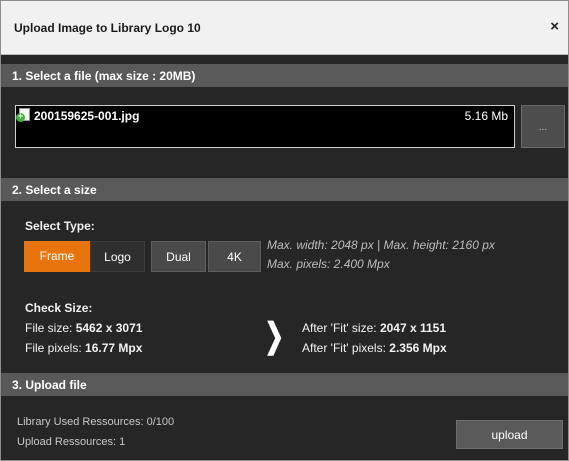 The image size is (569, 461). Describe the element at coordinates (328, 264) in the screenshot. I see `max-pixels-info: Max. pixels: 2.400 Mpx` at that location.